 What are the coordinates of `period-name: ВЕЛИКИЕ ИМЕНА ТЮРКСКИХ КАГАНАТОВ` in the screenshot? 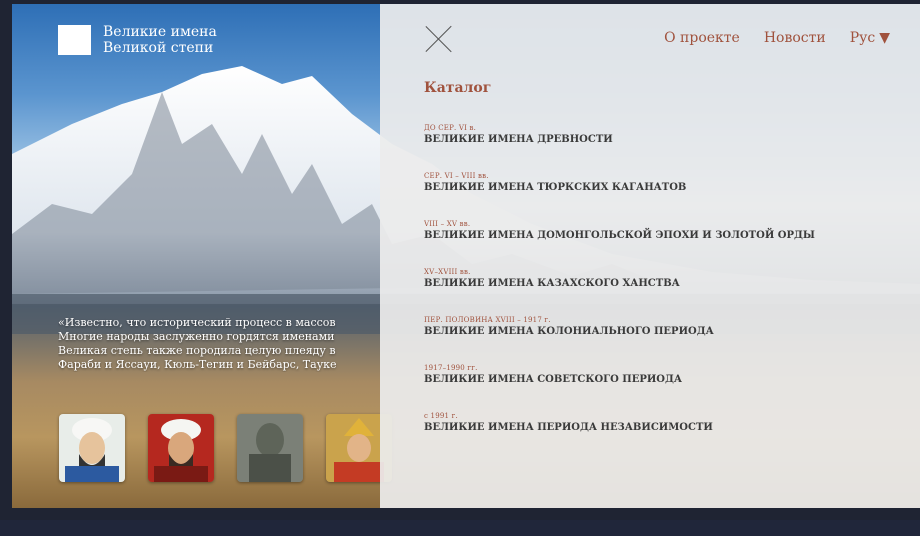 It's located at (555, 187).